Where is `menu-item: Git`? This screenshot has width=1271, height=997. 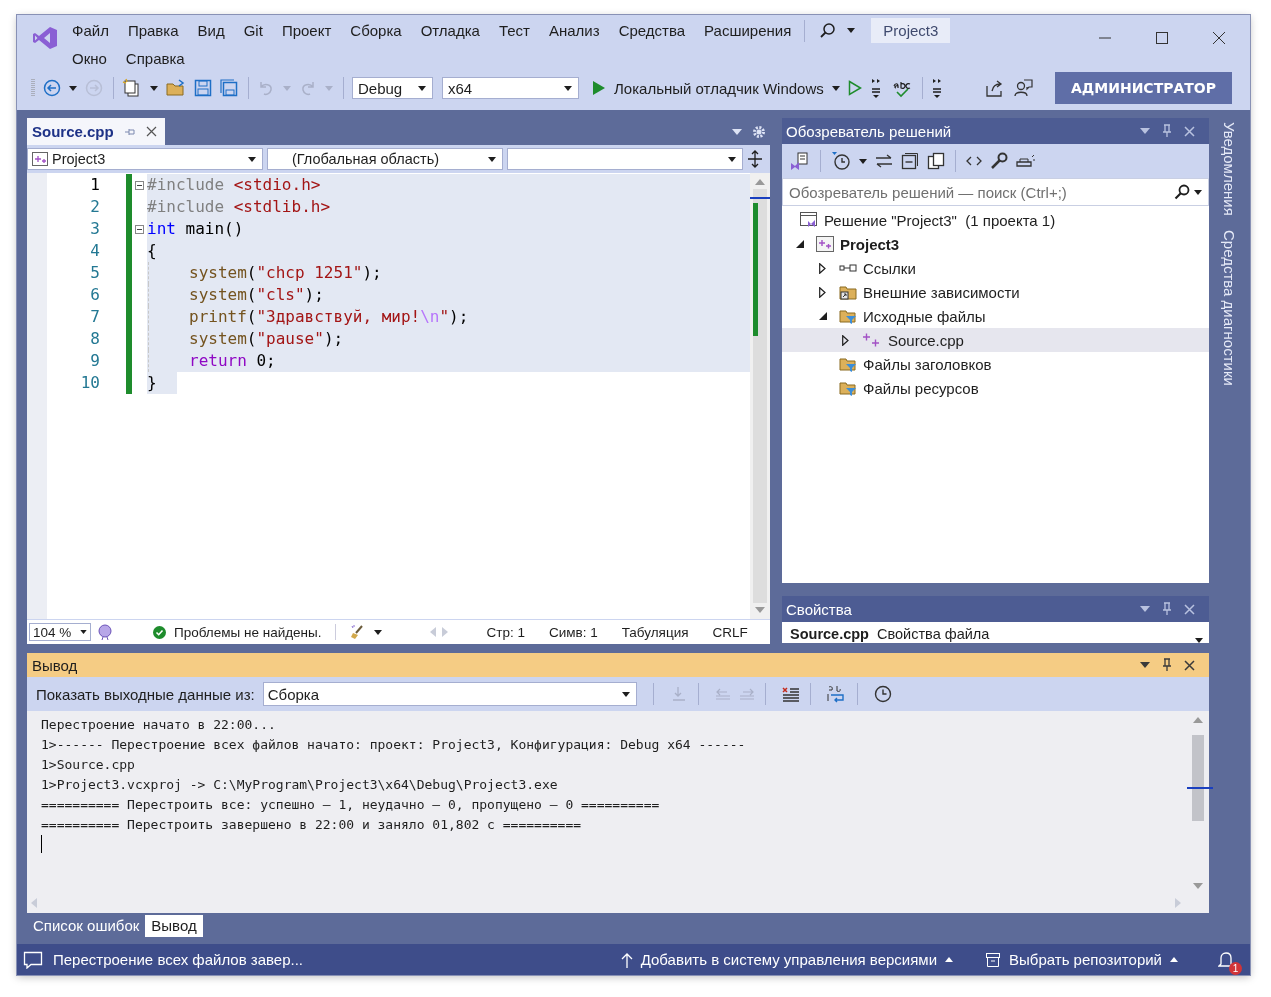 menu-item: Git is located at coordinates (253, 30).